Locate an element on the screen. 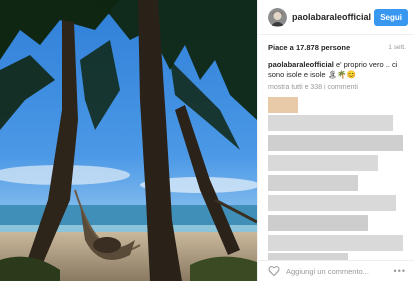 This screenshot has height=281, width=414. avatar is located at coordinates (277, 17).